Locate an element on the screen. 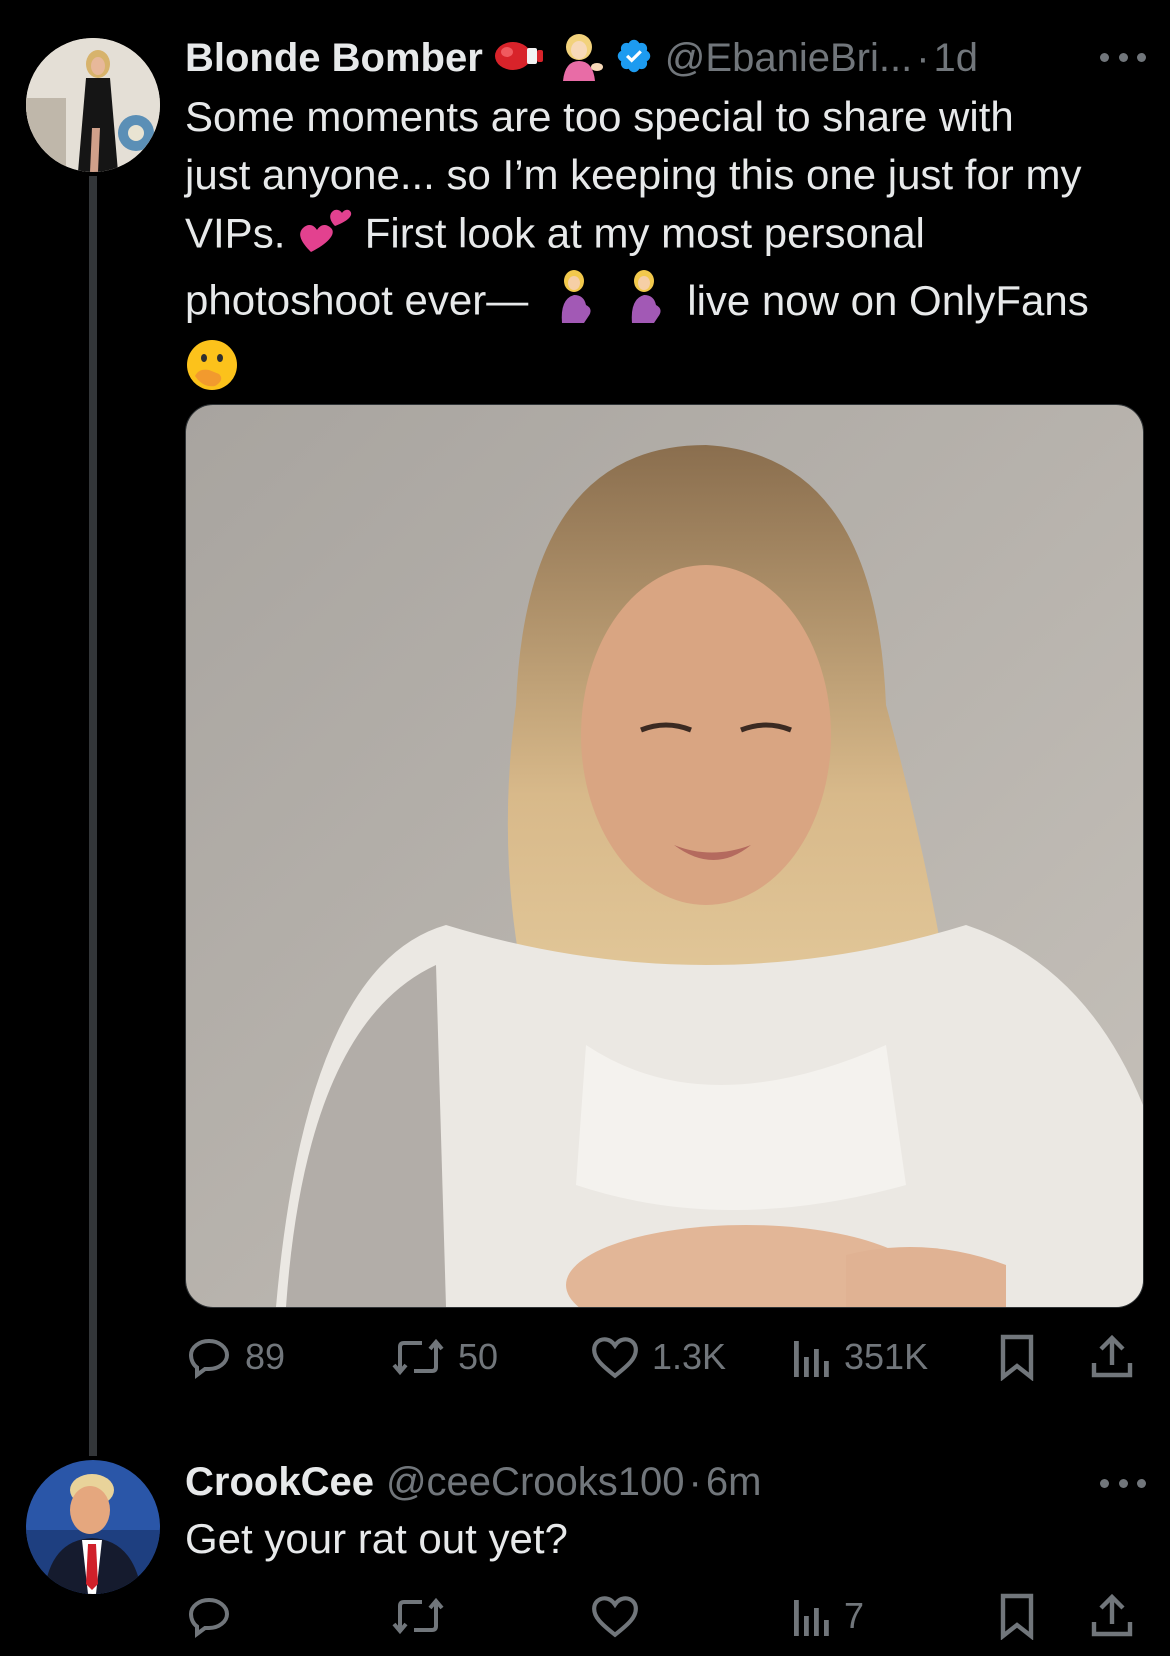 This screenshot has height=1656, width=1170. boxing-glove-icon is located at coordinates (519, 58).